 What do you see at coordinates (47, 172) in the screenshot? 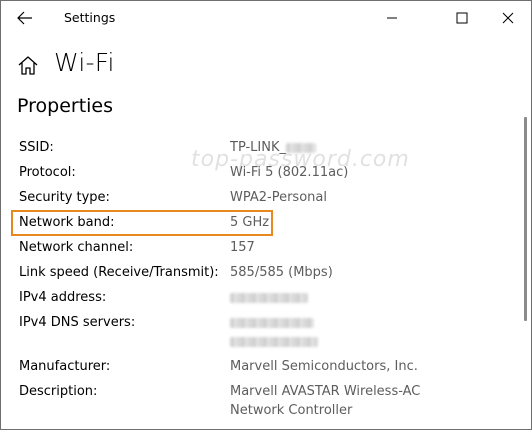
I see `protocol-label: Protocol:` at bounding box center [47, 172].